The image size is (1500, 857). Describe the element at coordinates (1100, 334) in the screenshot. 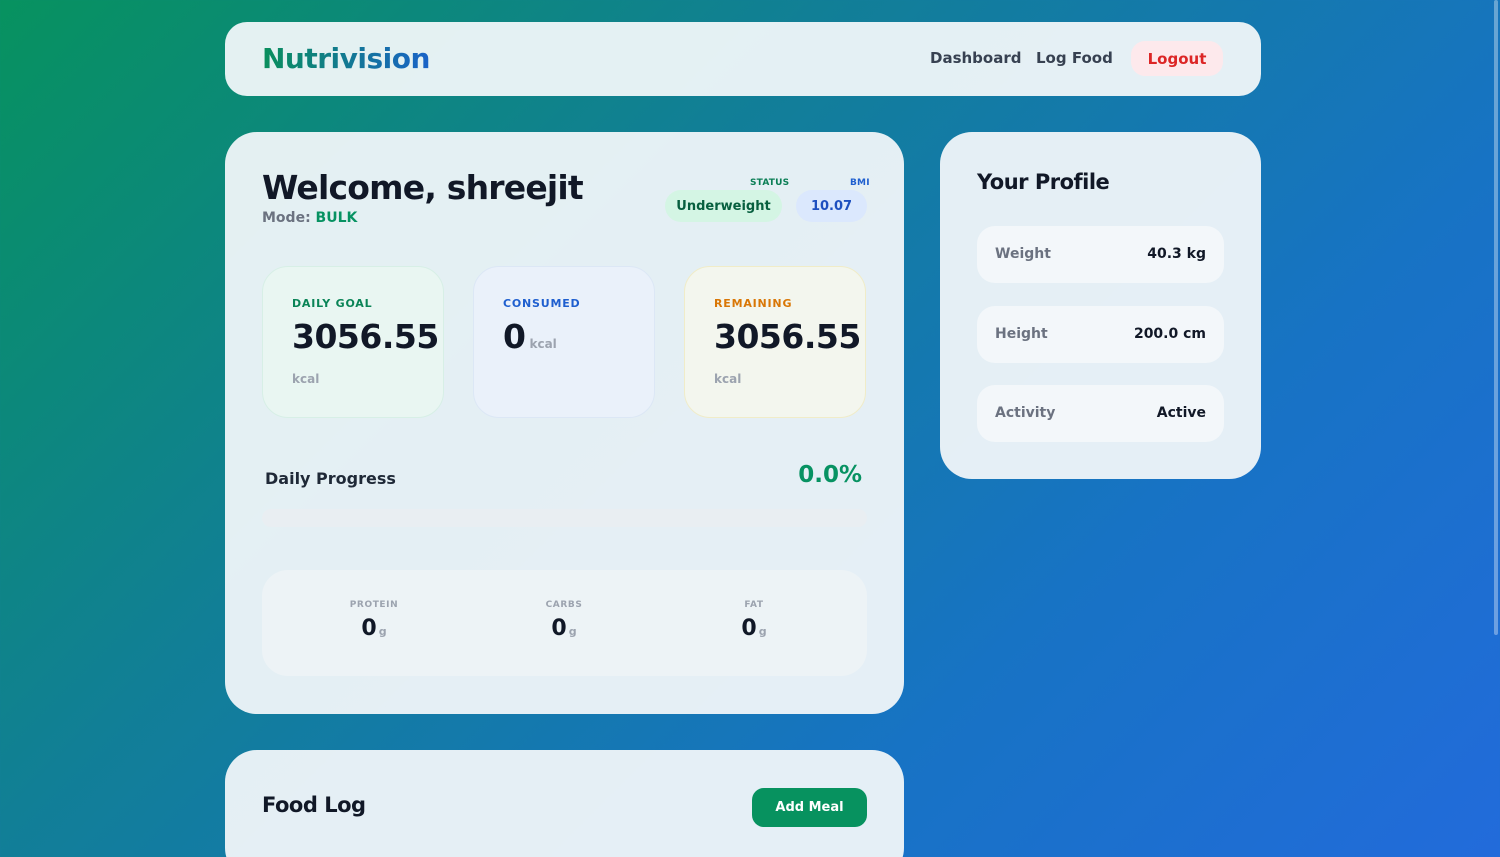

I see `profile-row-height: Height 200.0 cm` at that location.